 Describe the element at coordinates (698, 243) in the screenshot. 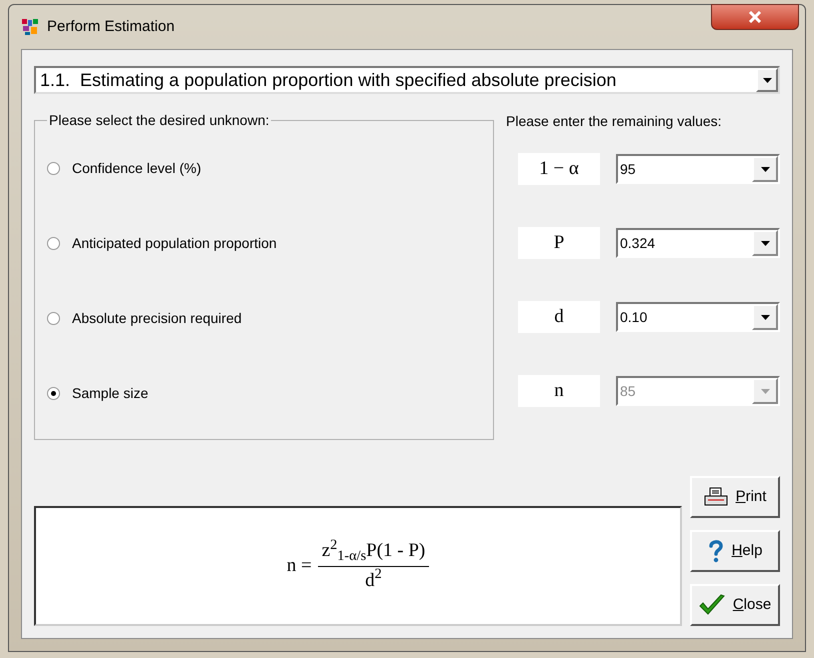

I see `value-dropdown: 0.324` at that location.